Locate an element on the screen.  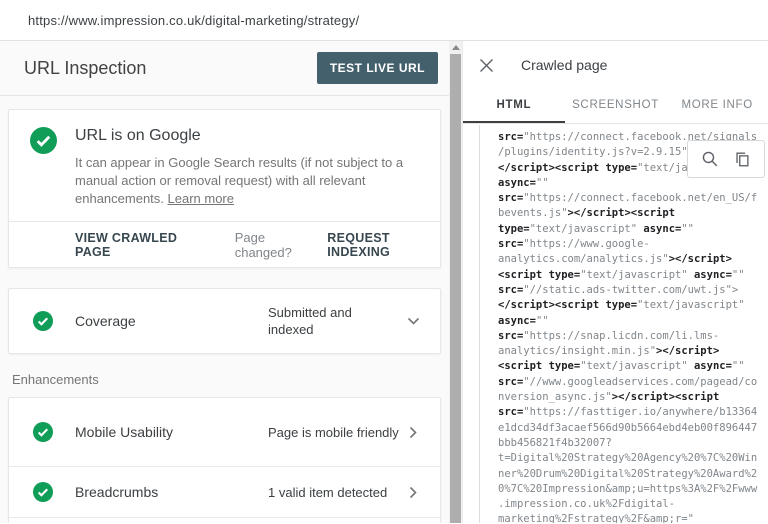
coverage-label: Coverage is located at coordinates (105, 321).